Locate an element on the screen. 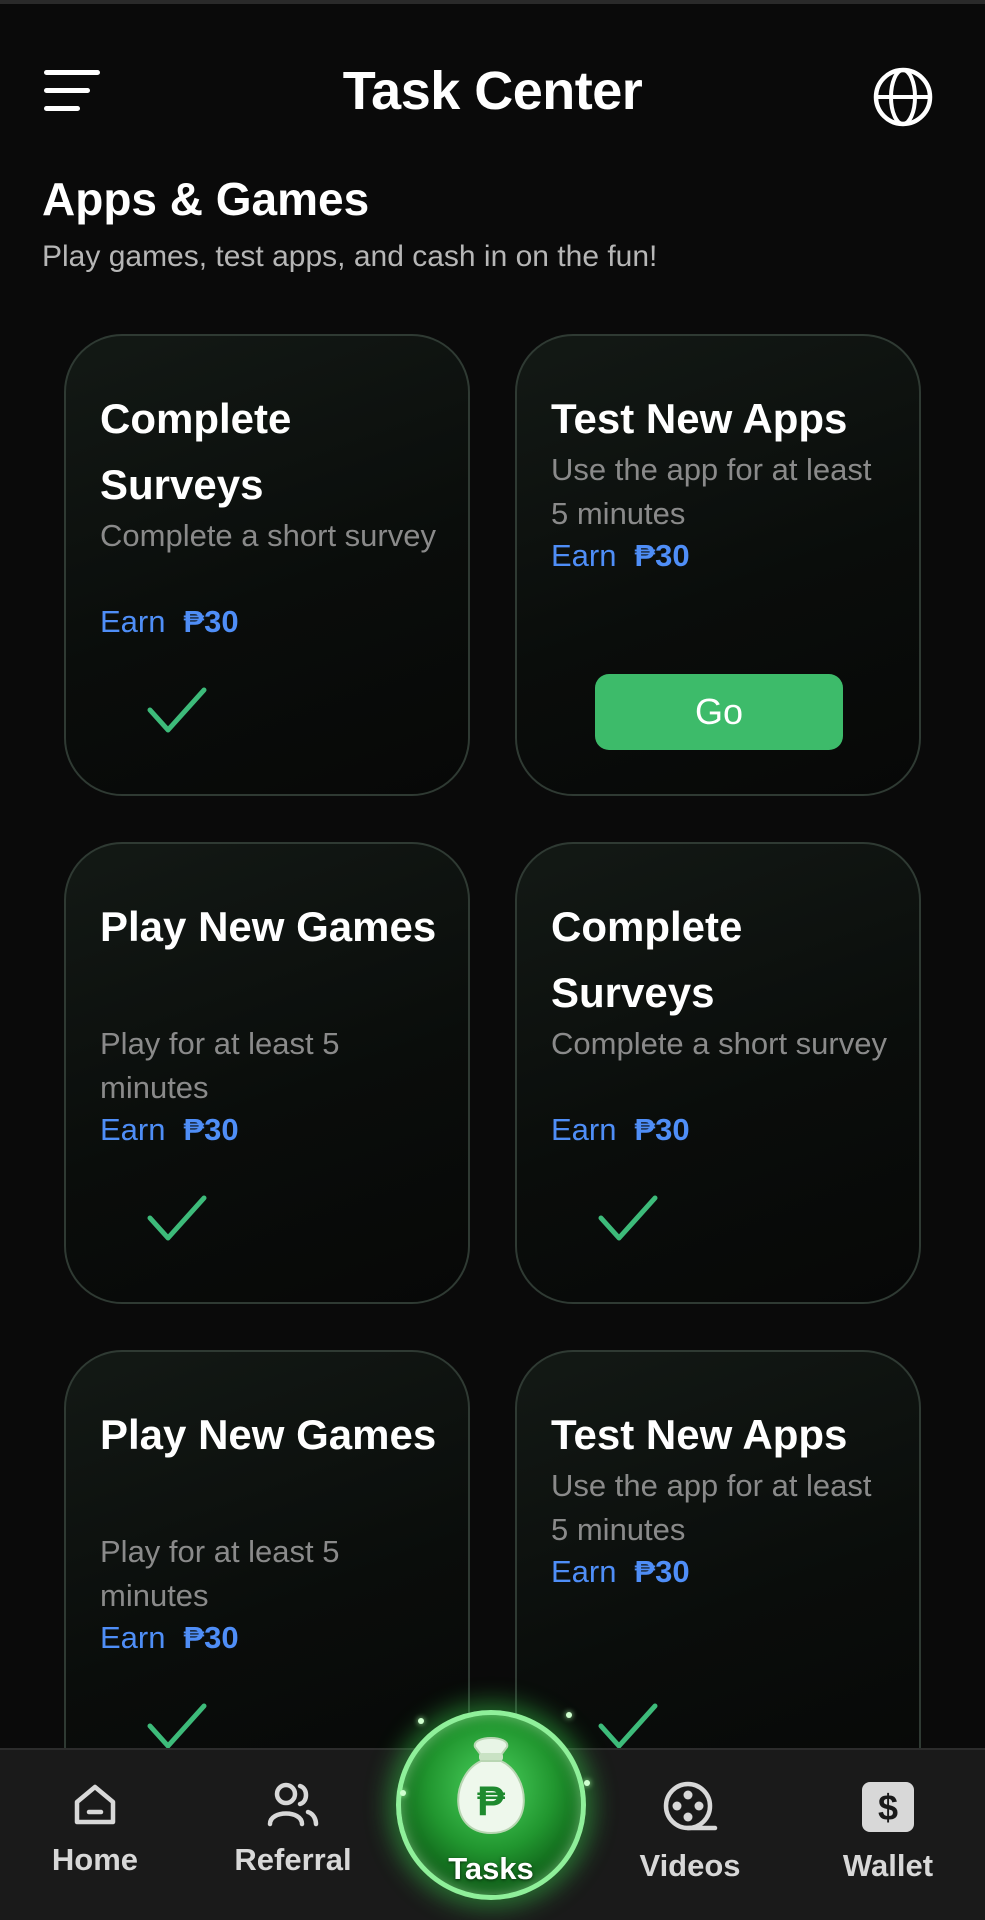 The width and height of the screenshot is (985, 1920). home-icon is located at coordinates (95, 1804).